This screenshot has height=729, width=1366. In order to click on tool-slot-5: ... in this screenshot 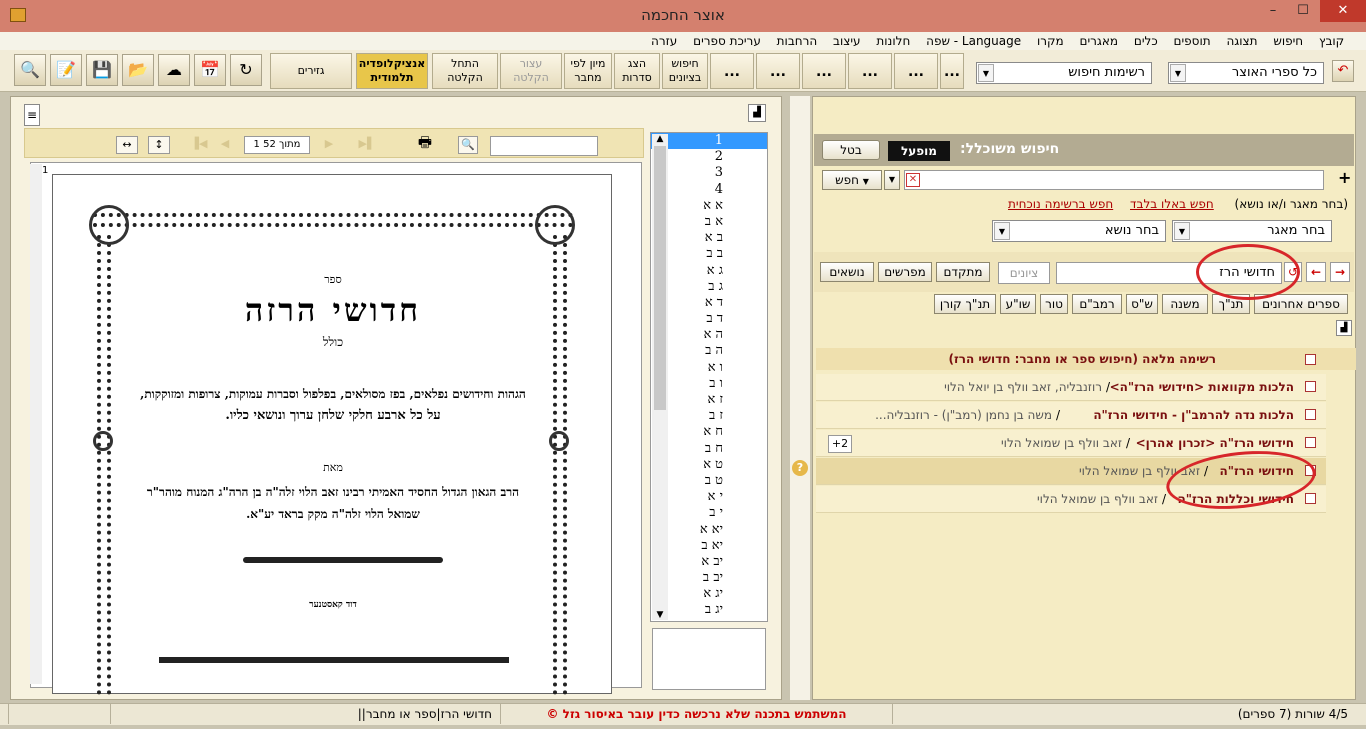, I will do `click(916, 71)`.